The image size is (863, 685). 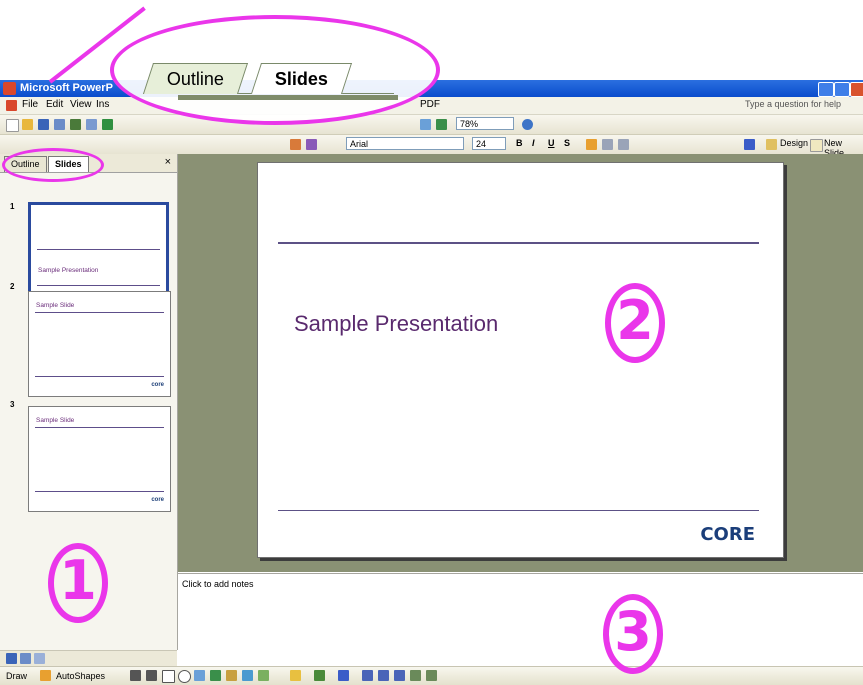 I want to click on new-icon, so click(x=12, y=125).